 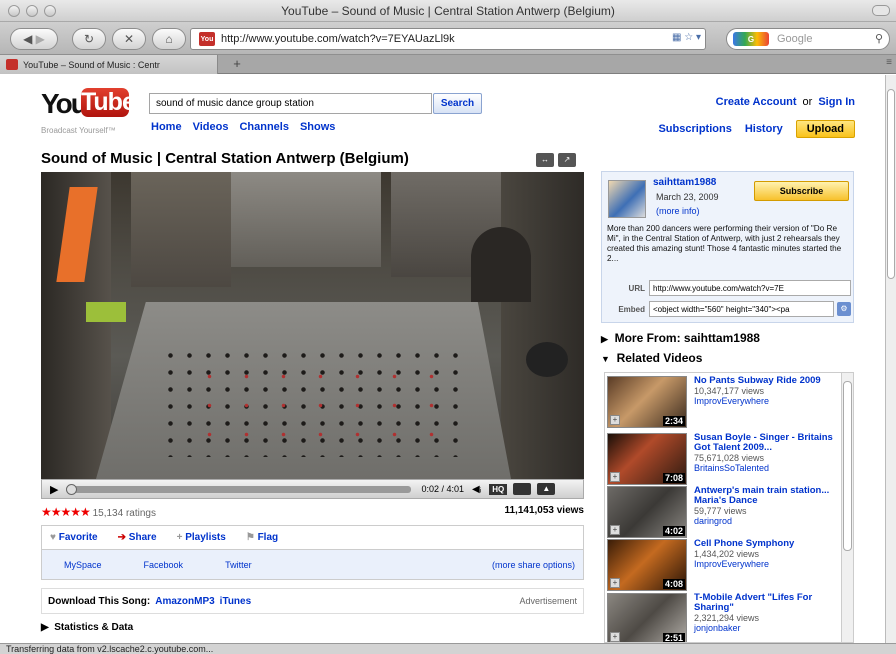 I want to click on back-arrow-icon: ◀, so click(x=27, y=39).